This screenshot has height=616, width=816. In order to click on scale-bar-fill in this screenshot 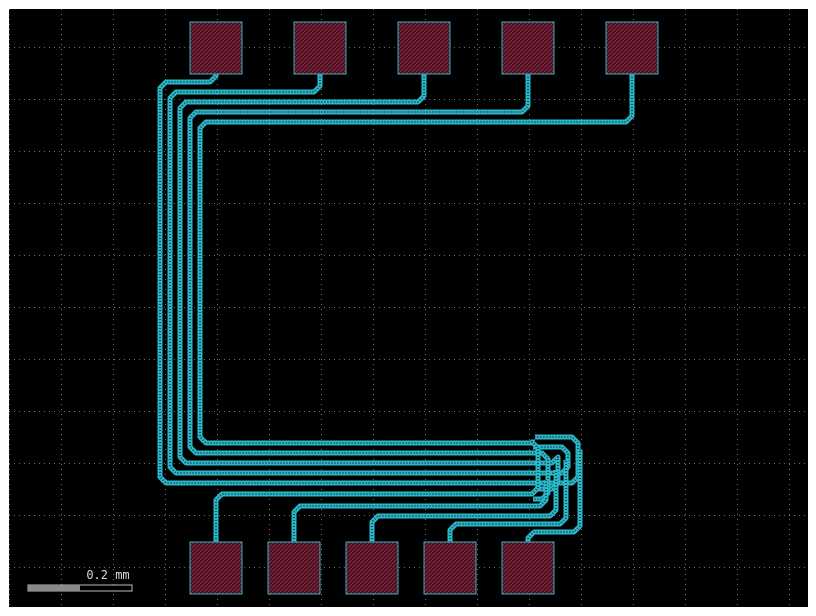, I will do `click(54, 588)`.